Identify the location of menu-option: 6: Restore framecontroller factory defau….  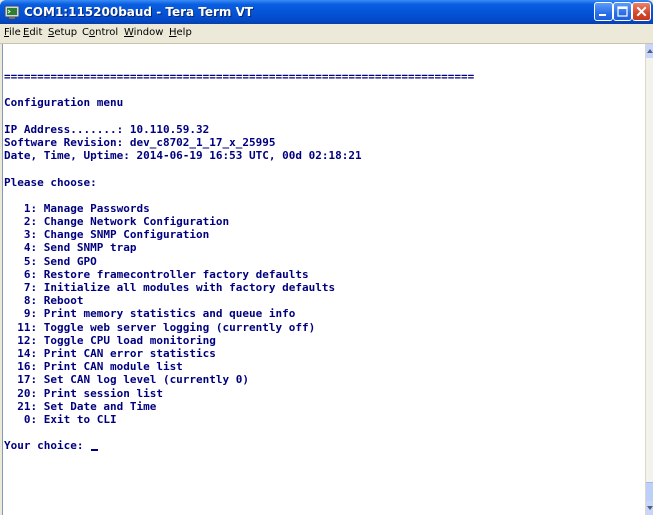
(156, 274).